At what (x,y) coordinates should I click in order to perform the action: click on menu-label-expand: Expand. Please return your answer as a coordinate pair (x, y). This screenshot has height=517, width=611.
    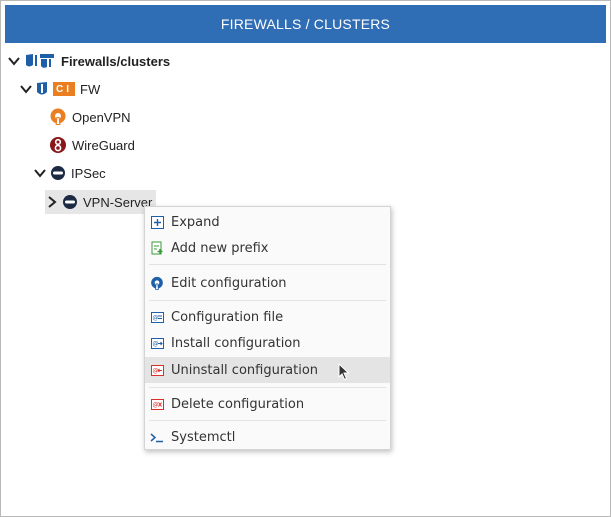
    Looking at the image, I should click on (195, 222).